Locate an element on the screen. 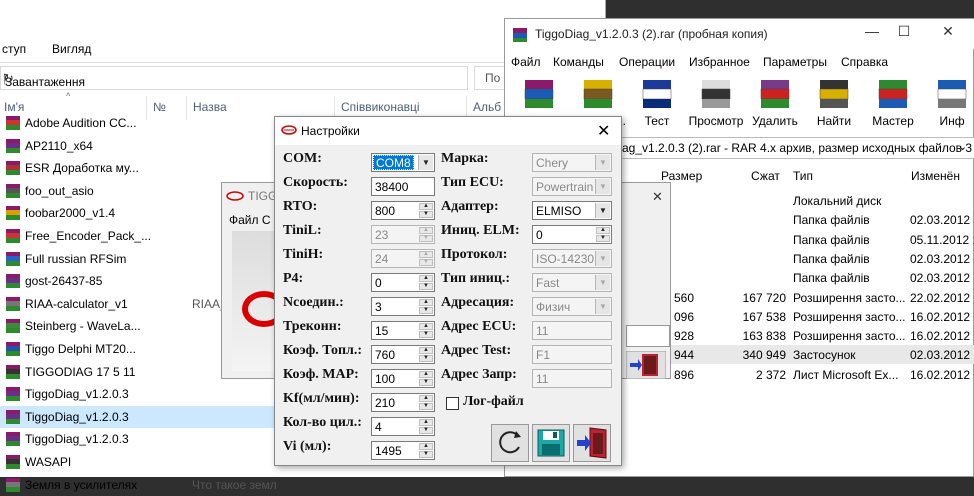 Image resolution: width=974 pixels, height=496 pixels. toolbar-button-7: Мастер is located at coordinates (893, 103).